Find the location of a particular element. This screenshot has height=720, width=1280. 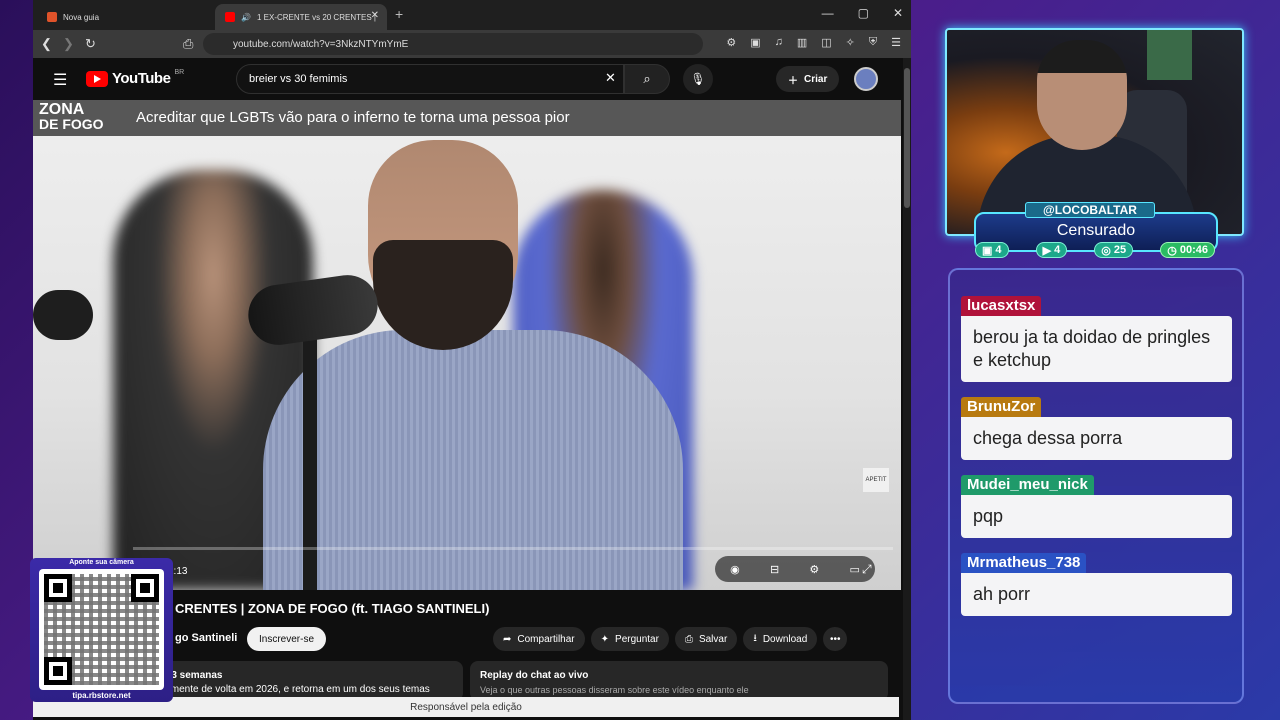

close-tab-icon: ✕ is located at coordinates (375, 15).